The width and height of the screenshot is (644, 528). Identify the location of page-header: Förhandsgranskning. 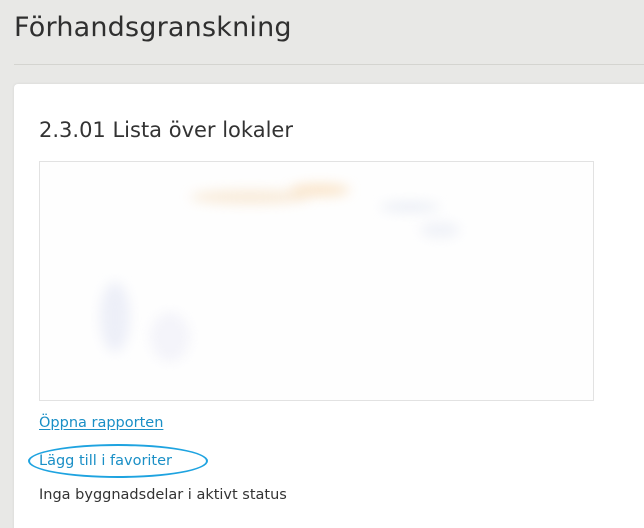
(322, 33).